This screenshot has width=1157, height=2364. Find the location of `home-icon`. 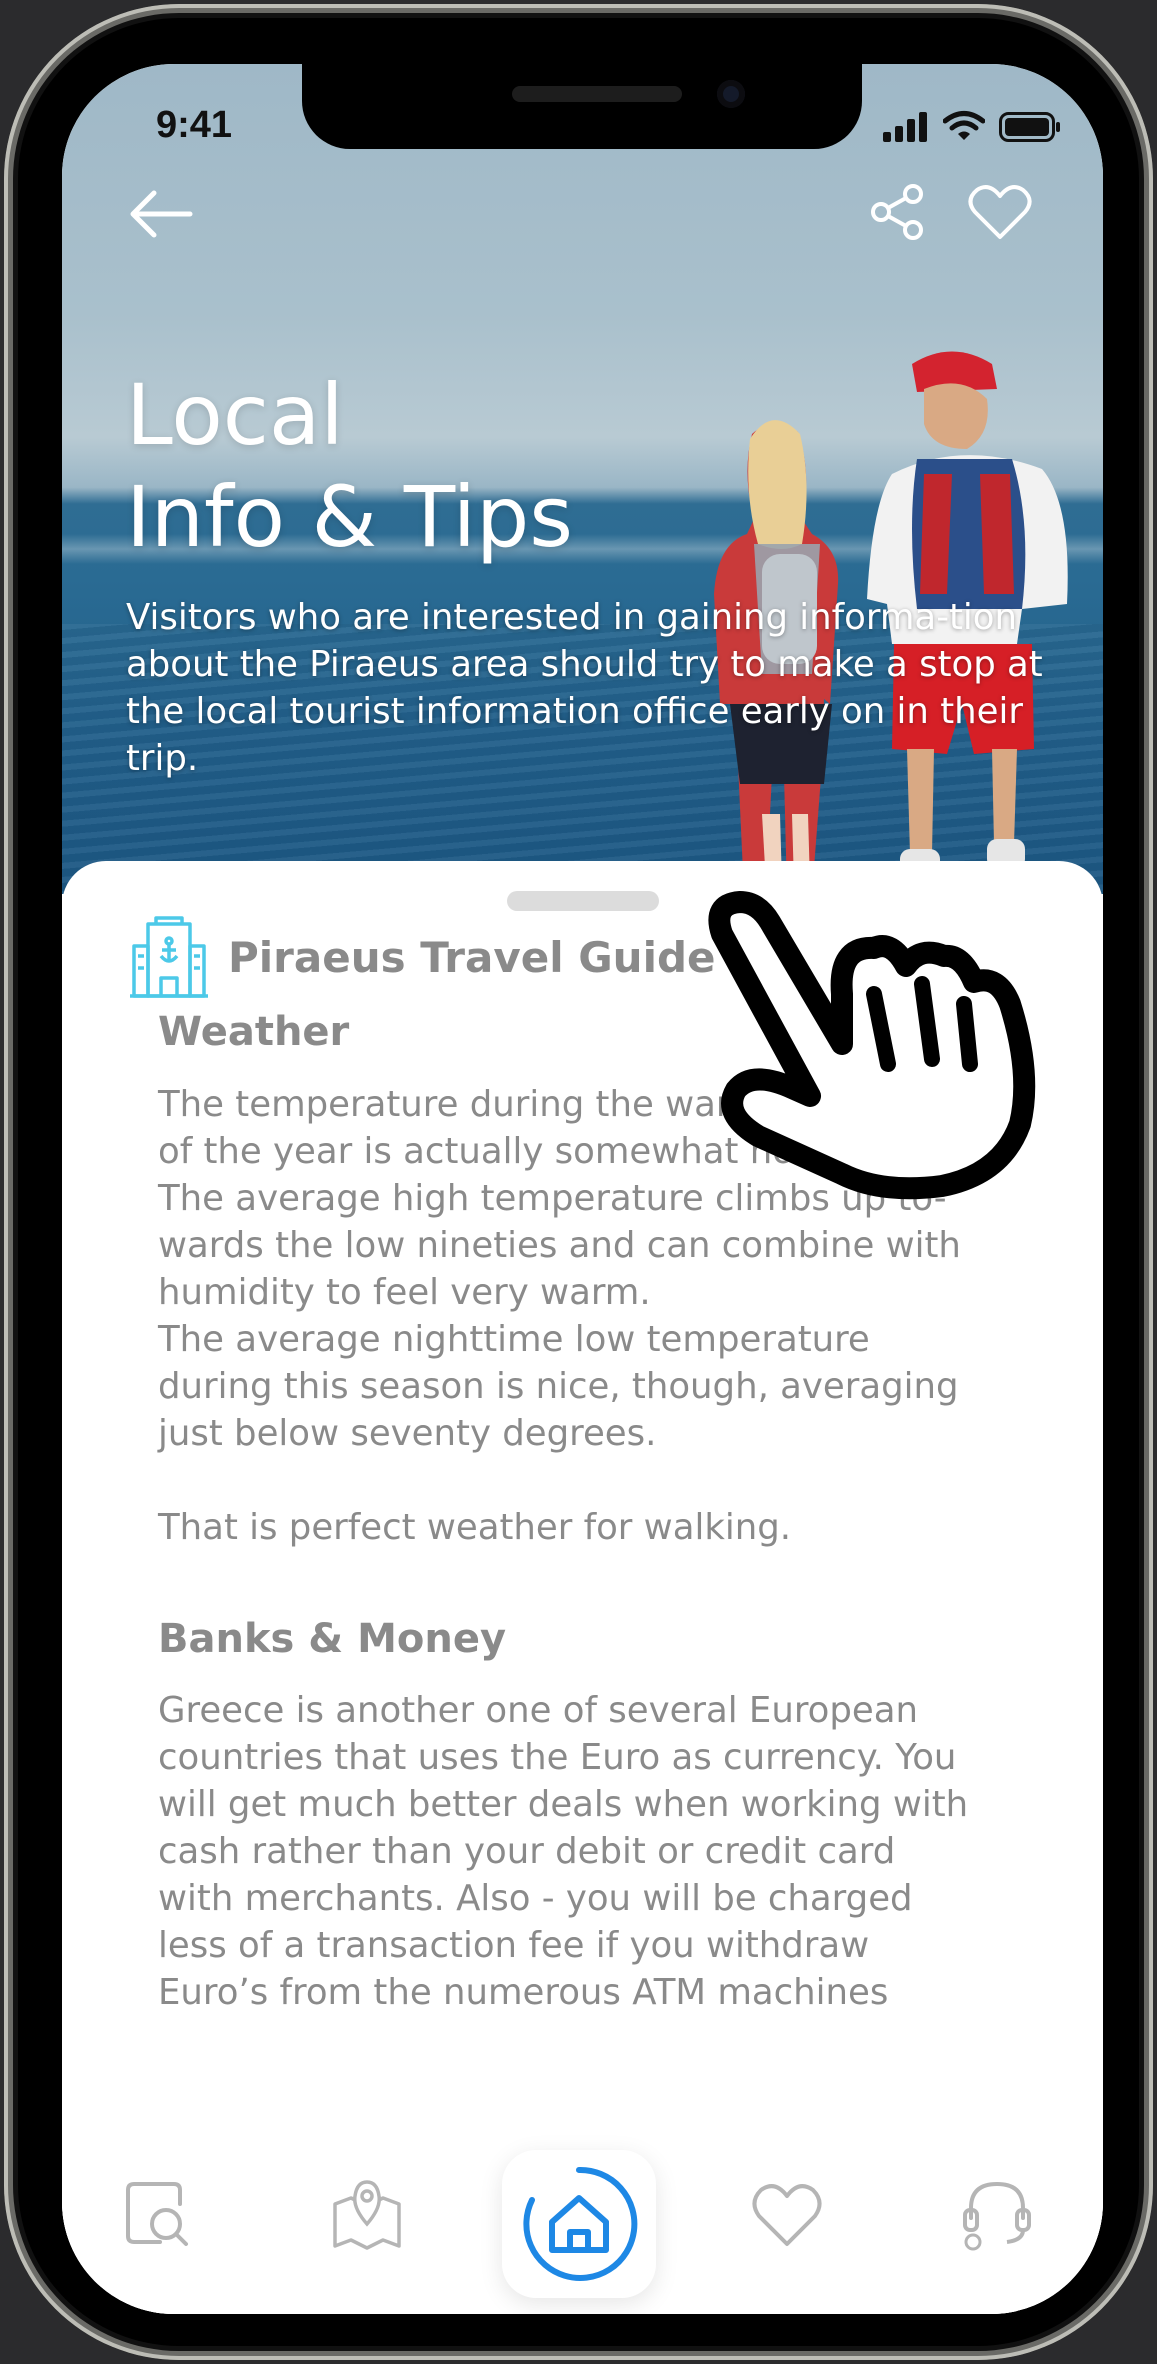

home-icon is located at coordinates (580, 2223).